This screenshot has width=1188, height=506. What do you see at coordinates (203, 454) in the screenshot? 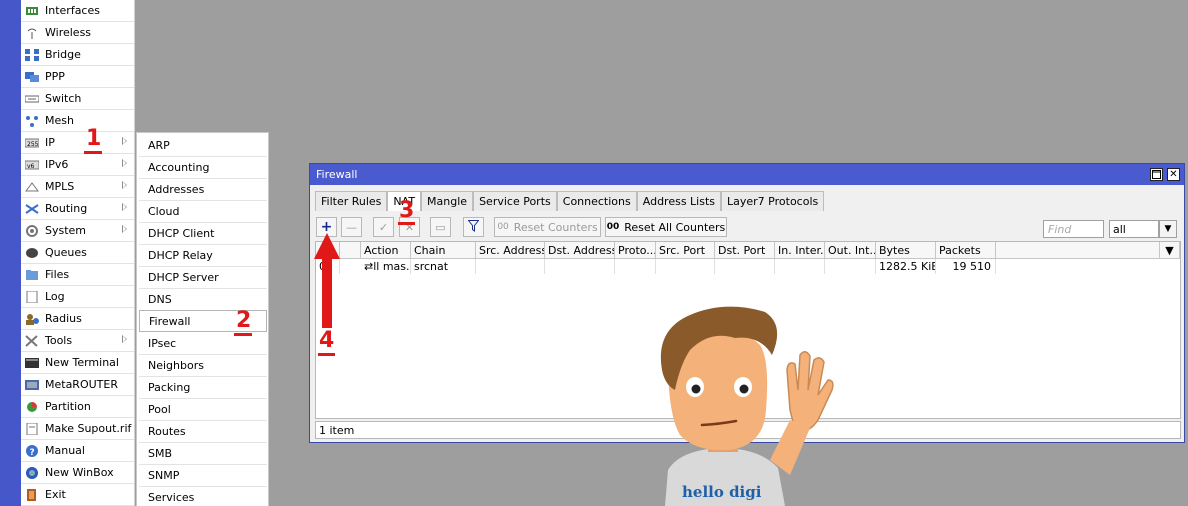
I see `submenu-item-smb: SMB` at bounding box center [203, 454].